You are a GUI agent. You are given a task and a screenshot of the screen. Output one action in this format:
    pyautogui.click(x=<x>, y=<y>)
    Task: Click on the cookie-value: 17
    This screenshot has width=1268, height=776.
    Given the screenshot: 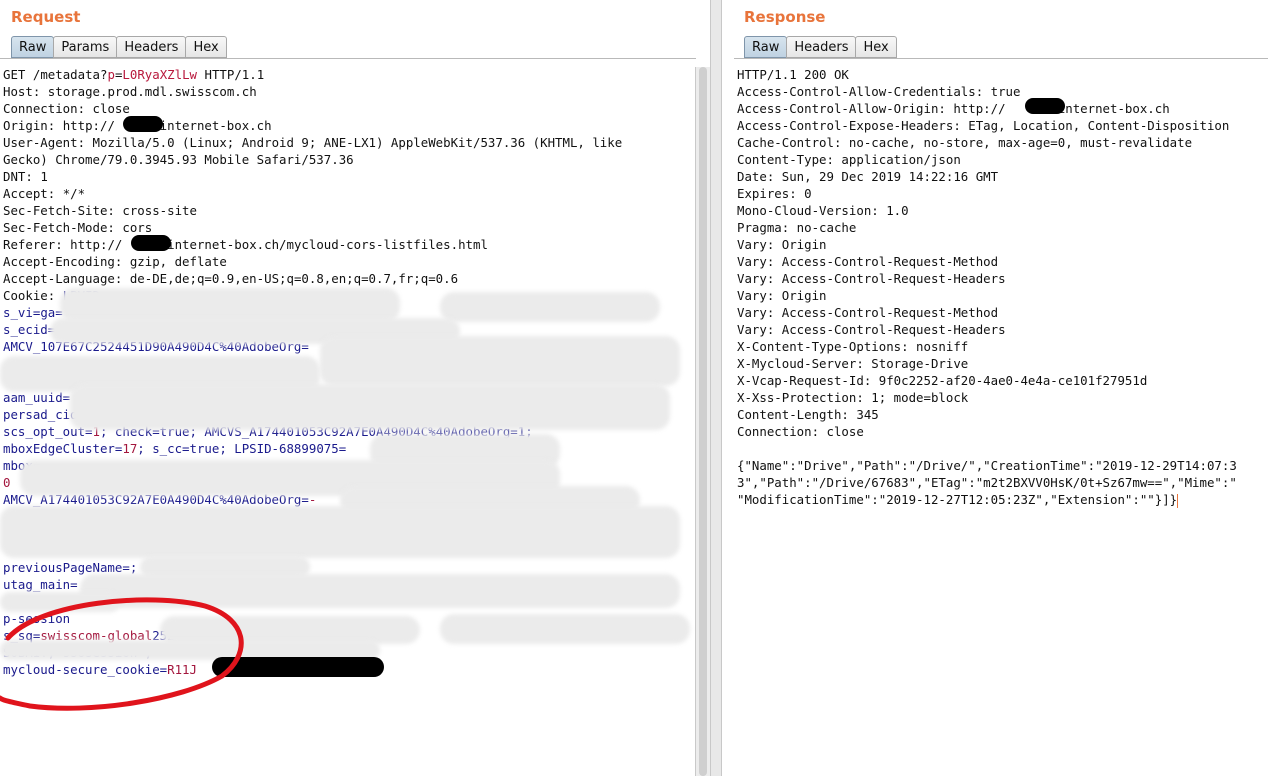 What is the action you would take?
    pyautogui.click(x=130, y=448)
    